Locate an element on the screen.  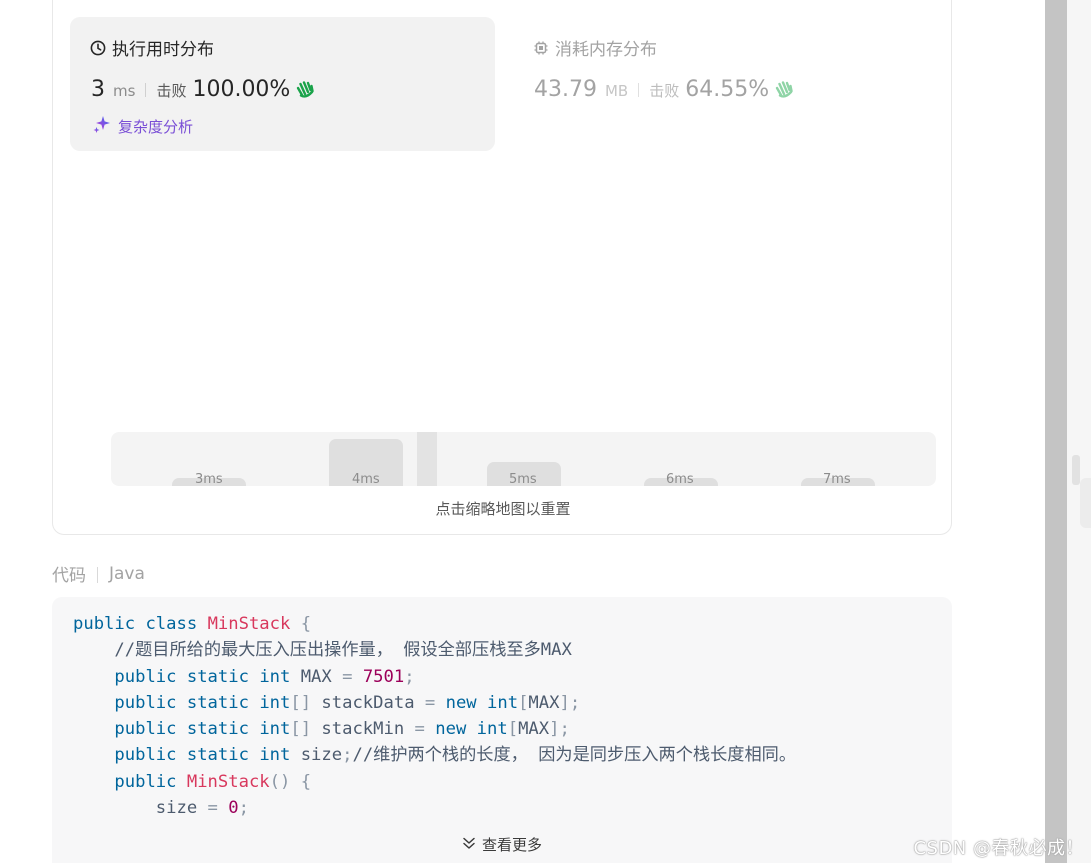
panel-edge-tab is located at coordinates (1085, 503).